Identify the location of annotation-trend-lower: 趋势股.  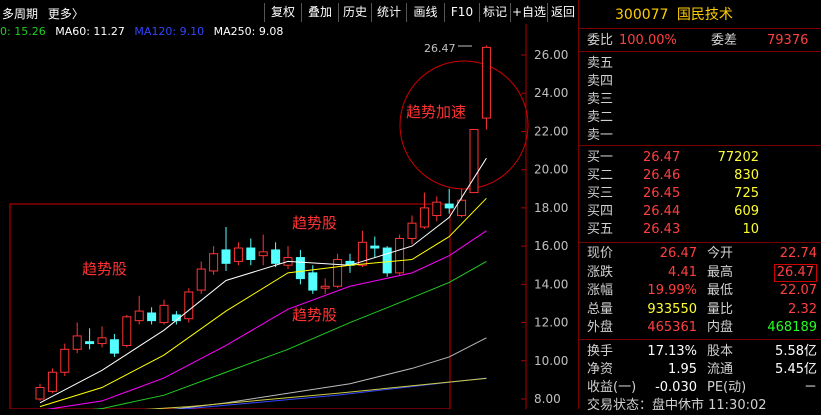
(314, 315).